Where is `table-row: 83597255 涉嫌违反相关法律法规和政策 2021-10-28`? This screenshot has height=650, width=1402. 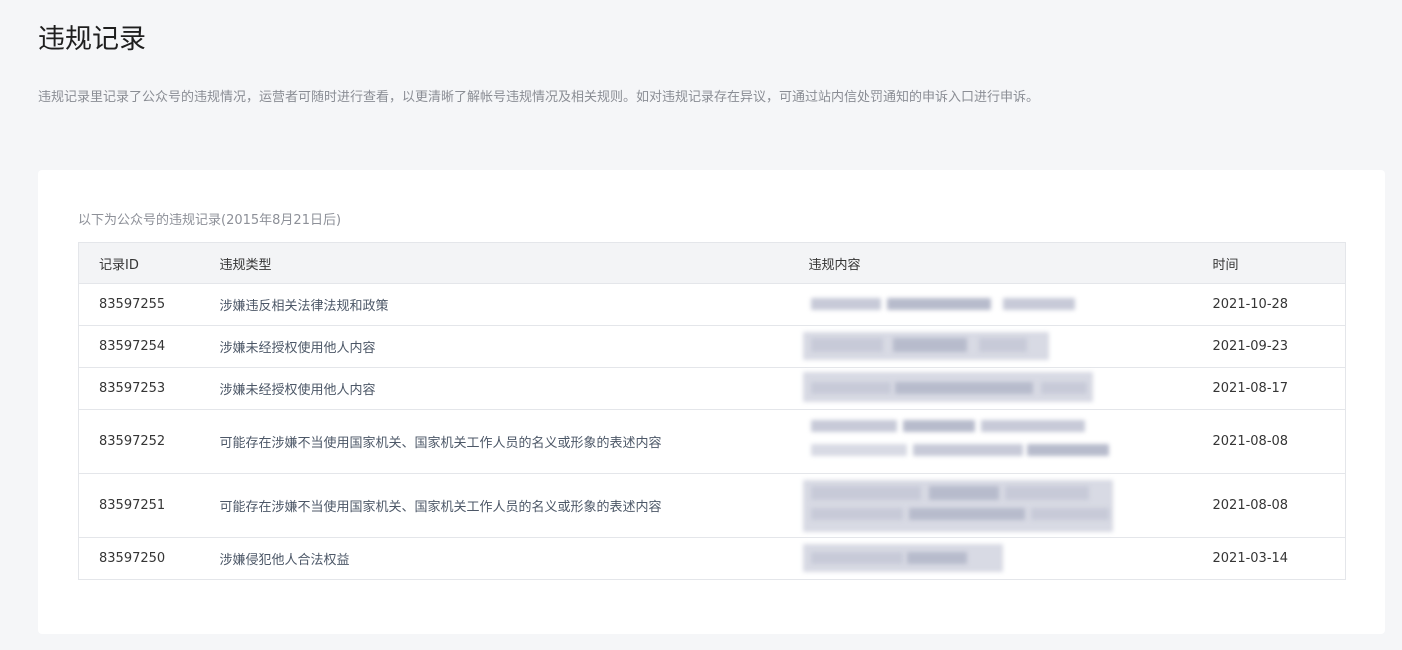
table-row: 83597255 涉嫌违反相关法律法规和政策 2021-10-28 is located at coordinates (712, 304).